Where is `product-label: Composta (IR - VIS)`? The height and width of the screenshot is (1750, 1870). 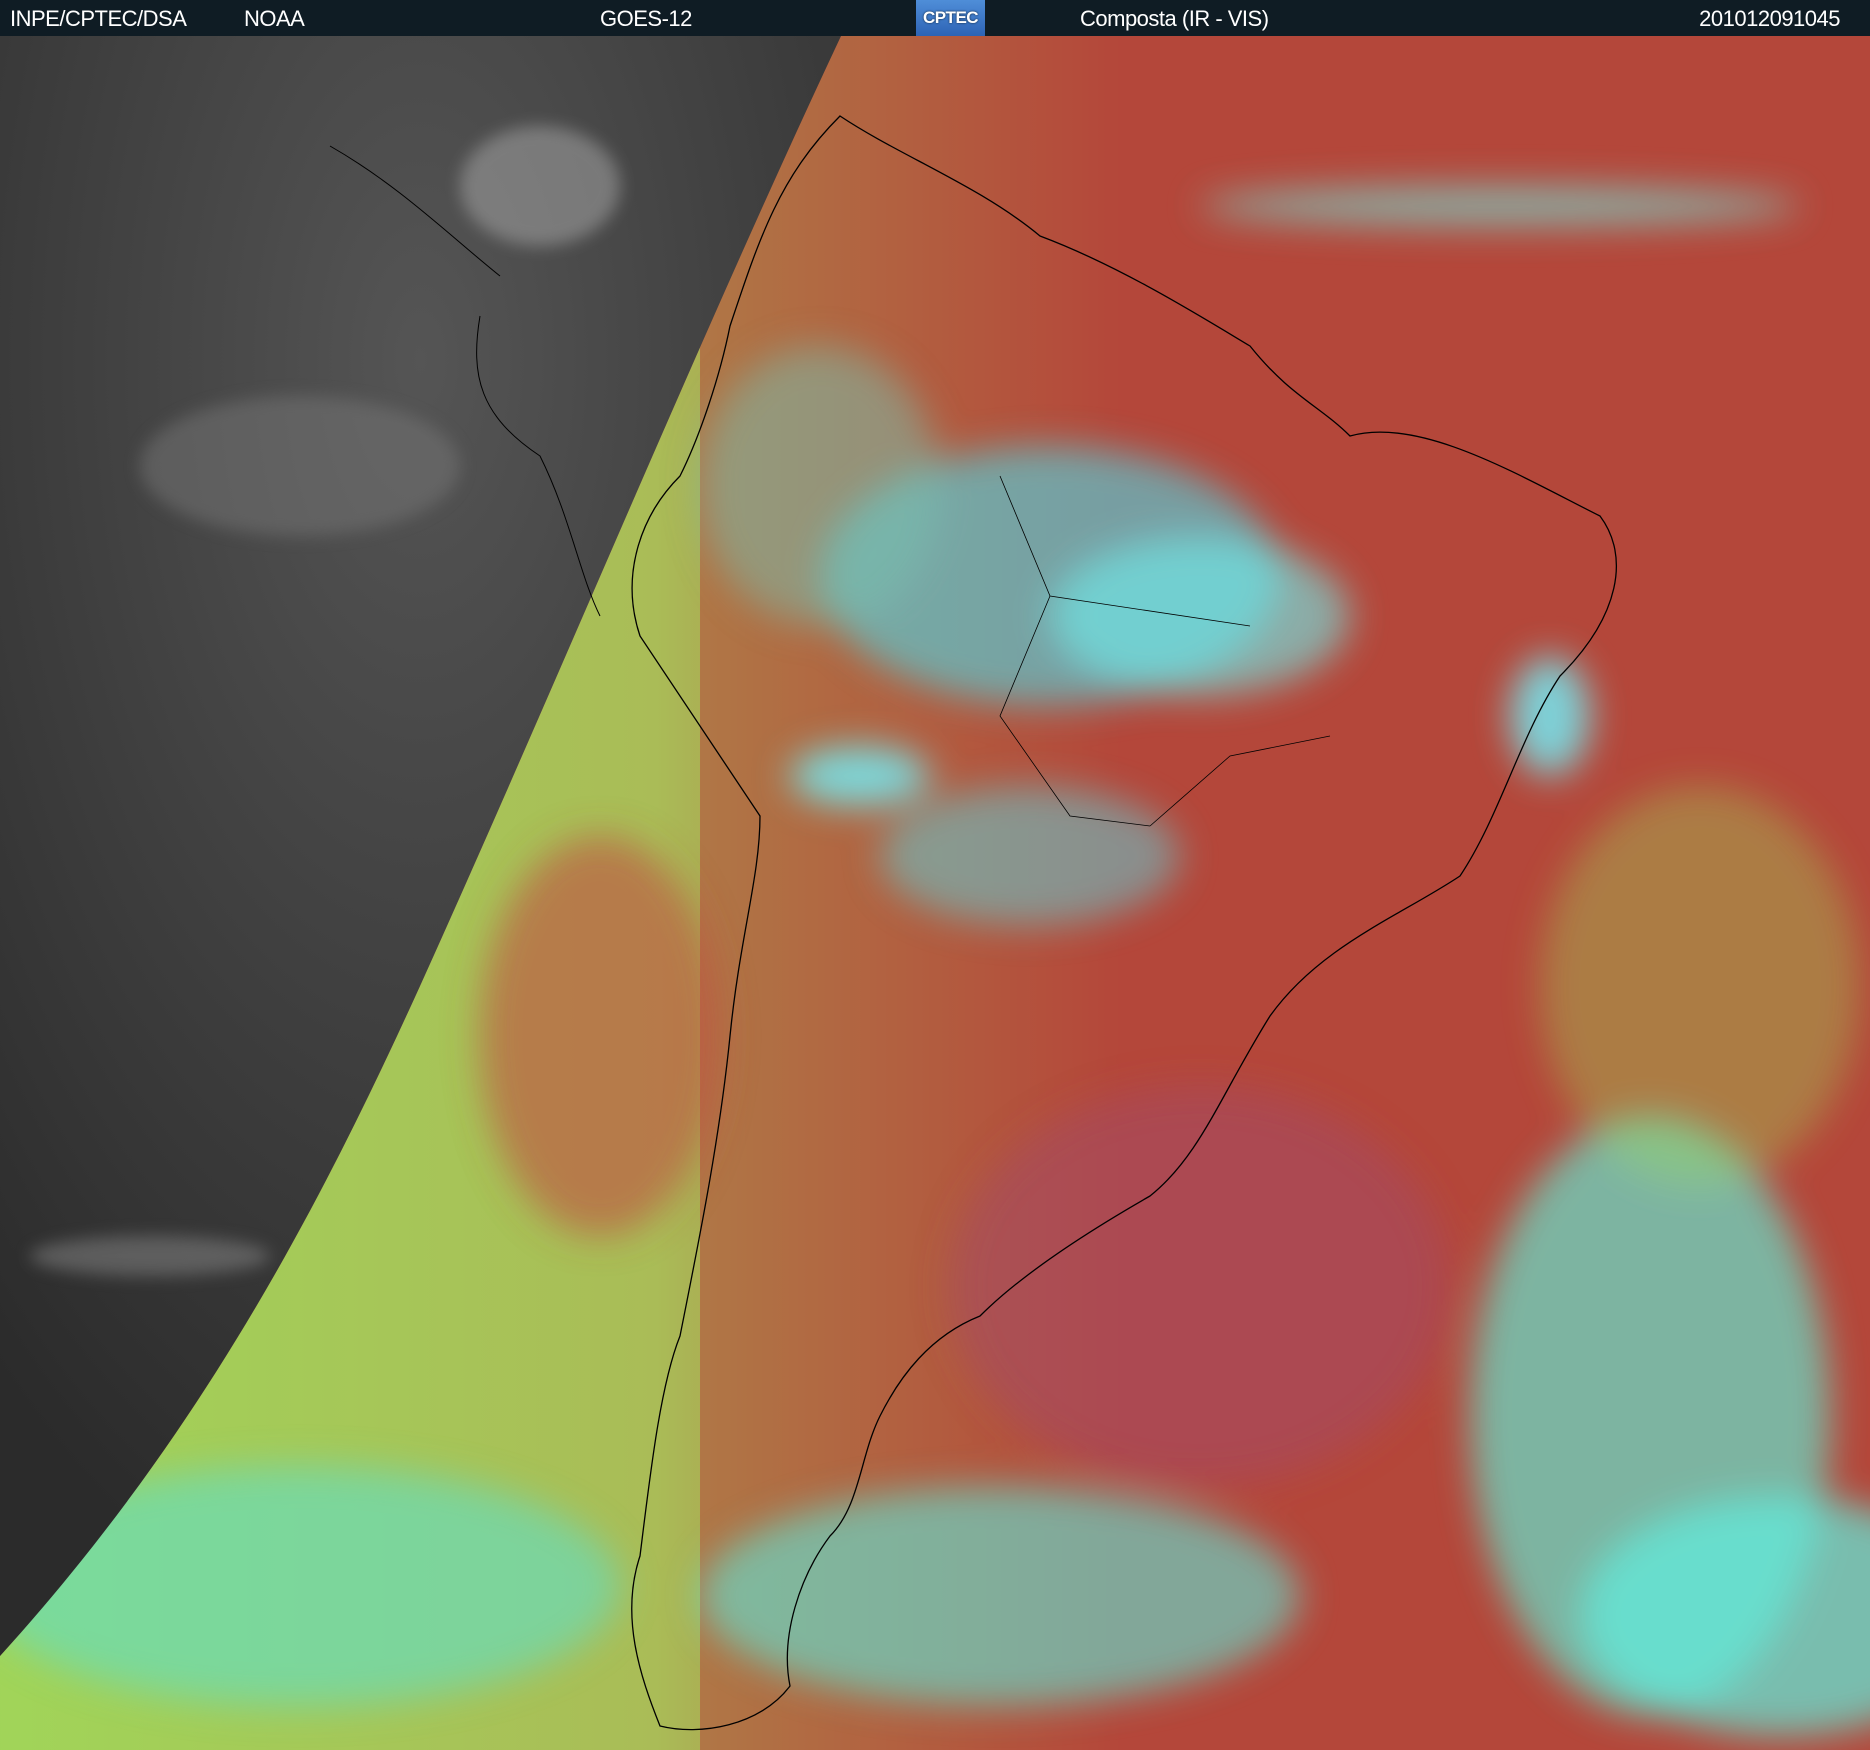 product-label: Composta (IR - VIS) is located at coordinates (1174, 18).